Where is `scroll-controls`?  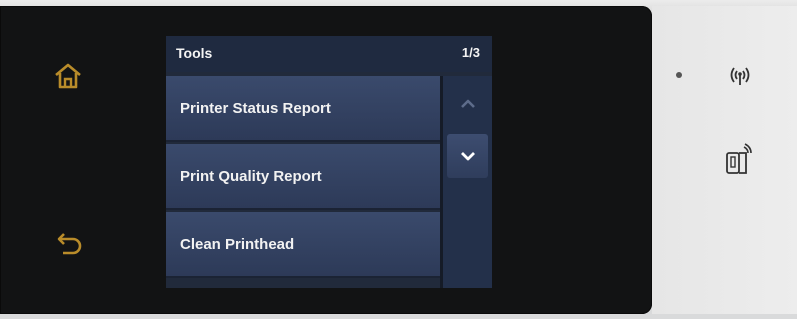 scroll-controls is located at coordinates (467, 182).